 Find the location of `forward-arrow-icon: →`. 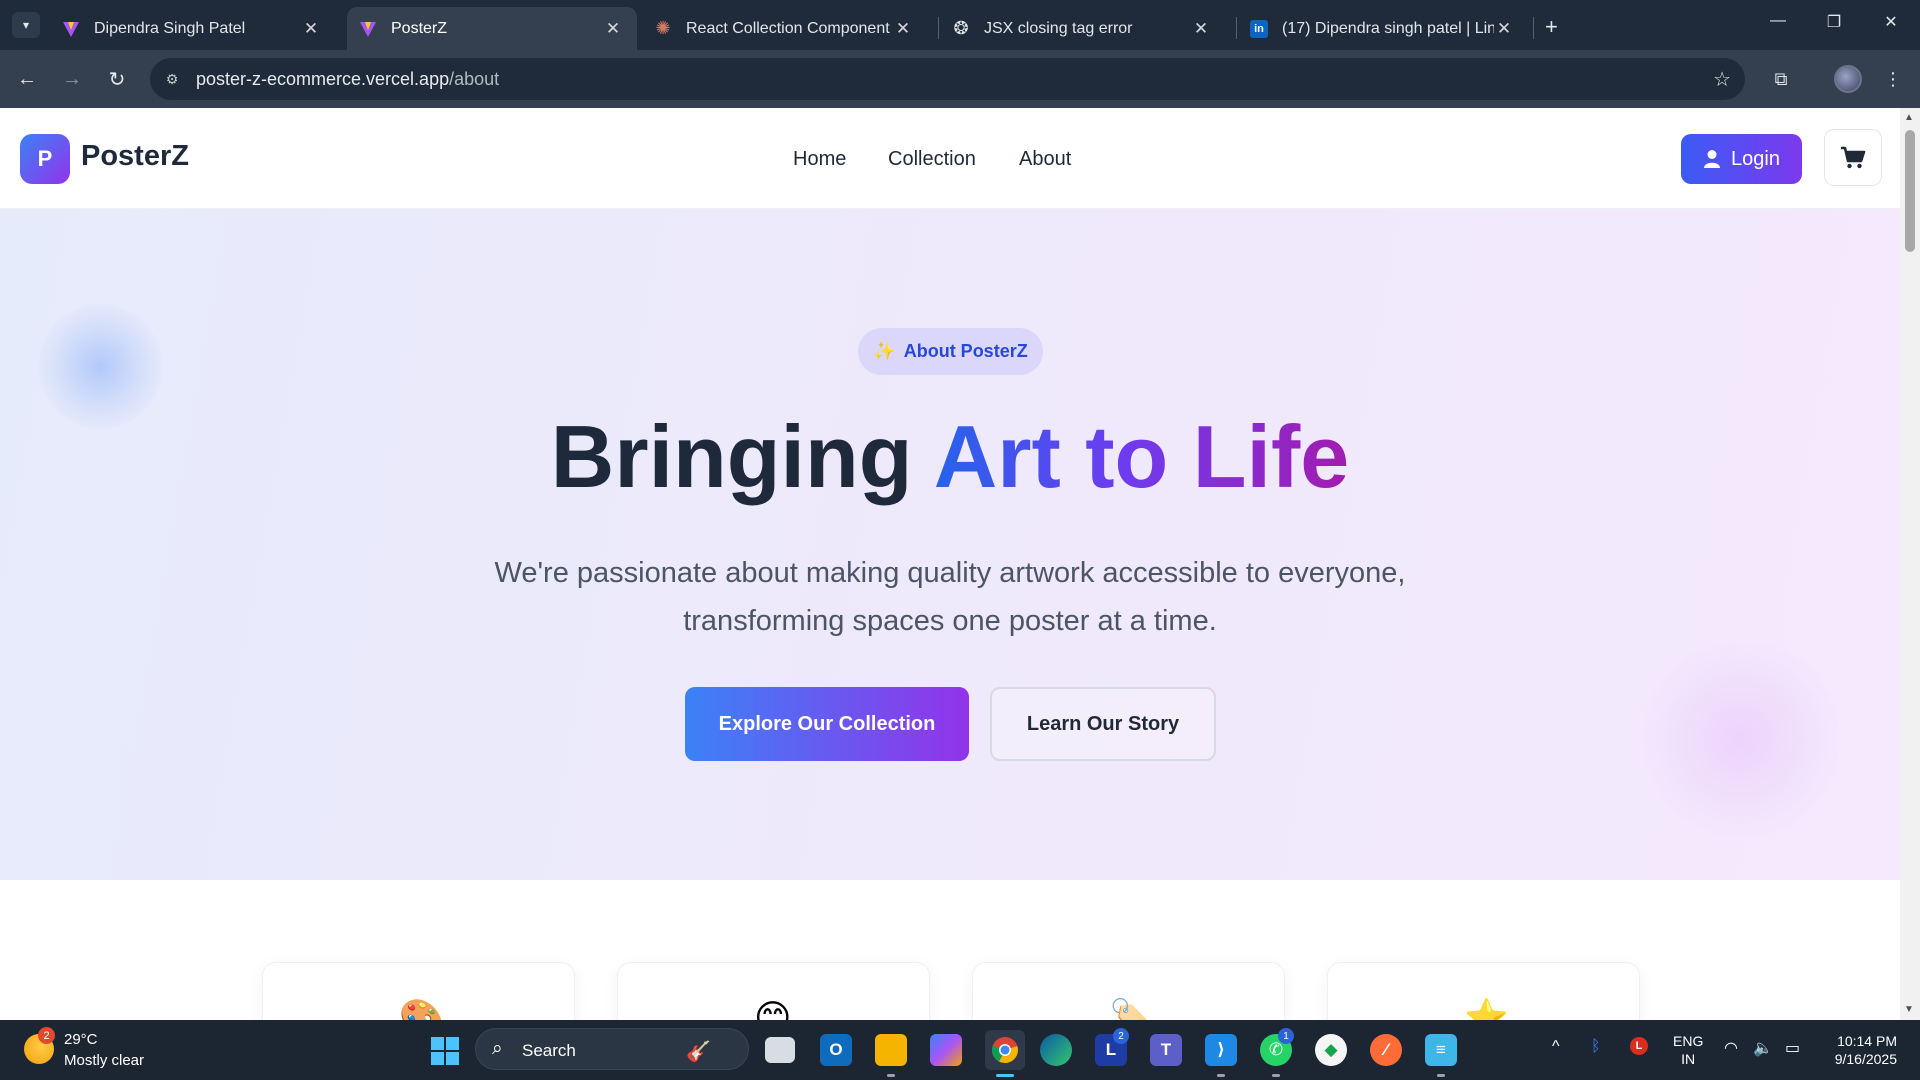

forward-arrow-icon: → is located at coordinates (72, 79).